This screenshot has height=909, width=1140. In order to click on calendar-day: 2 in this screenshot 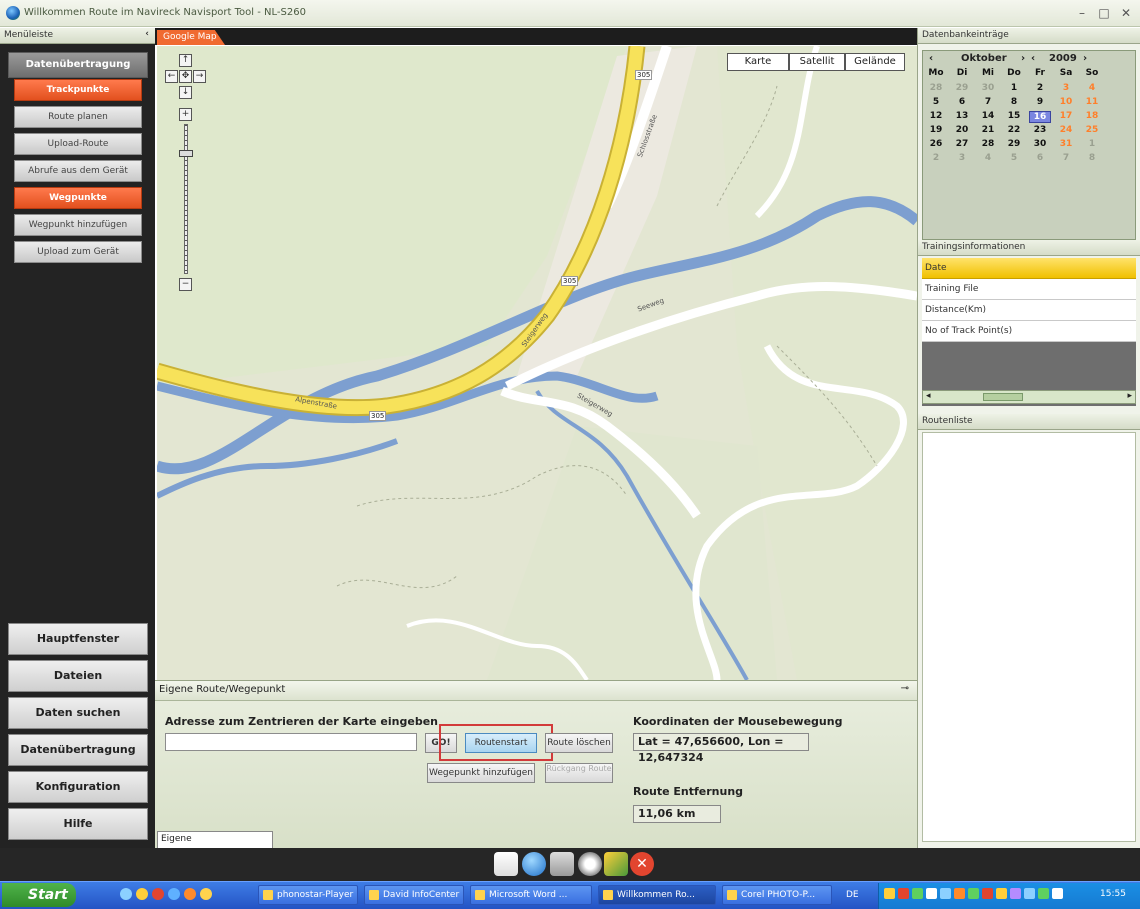, I will do `click(1040, 88)`.